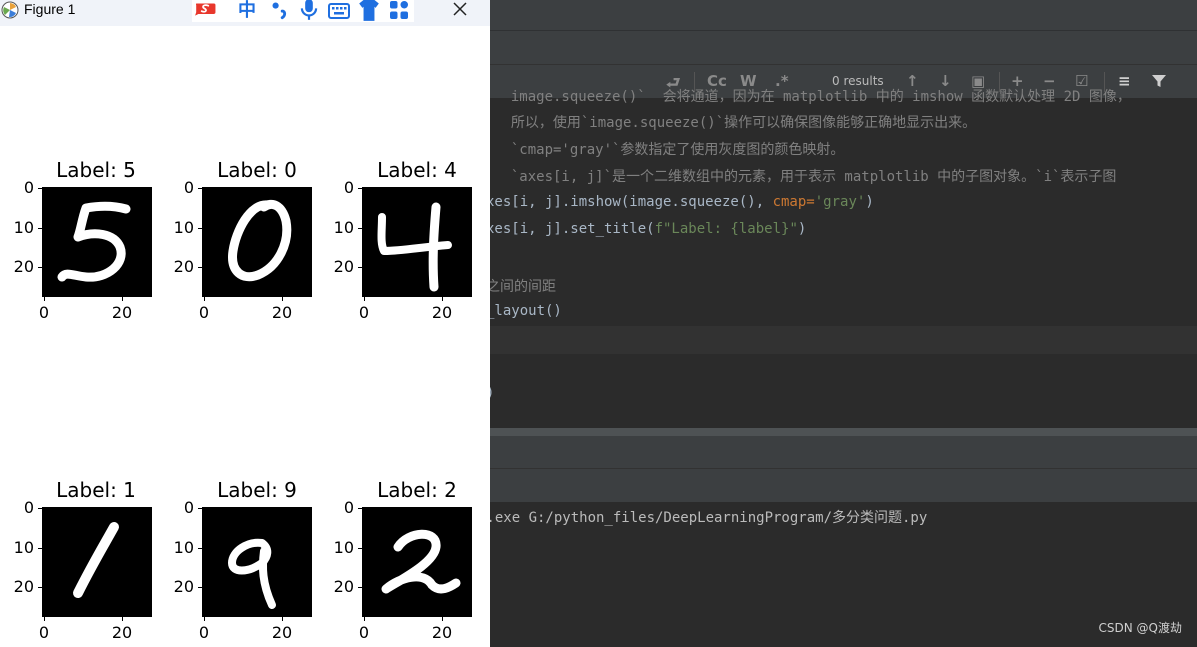 The width and height of the screenshot is (1197, 647). Describe the element at coordinates (843, 47) in the screenshot. I see `ide-tab-strip` at that location.